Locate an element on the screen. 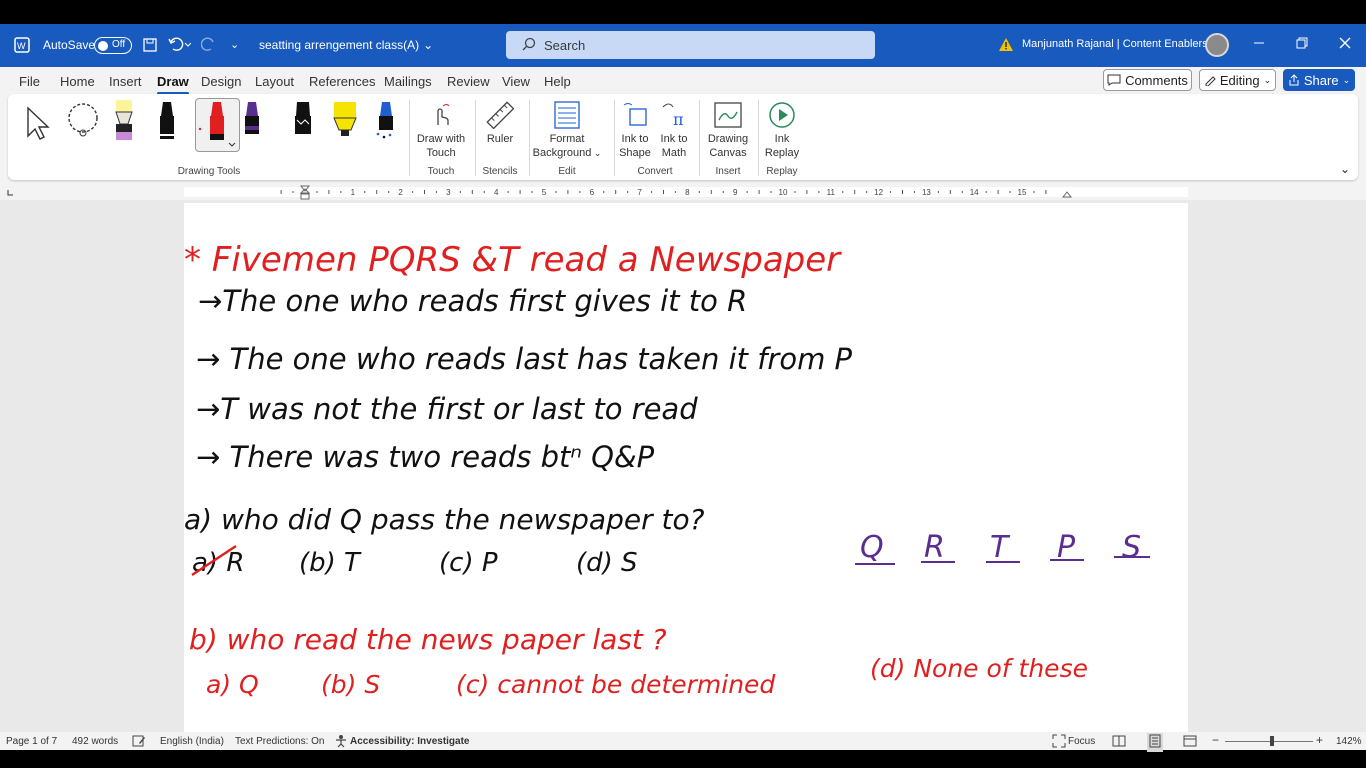 This screenshot has width=1366, height=768. autosave-toggle: Off is located at coordinates (113, 45).